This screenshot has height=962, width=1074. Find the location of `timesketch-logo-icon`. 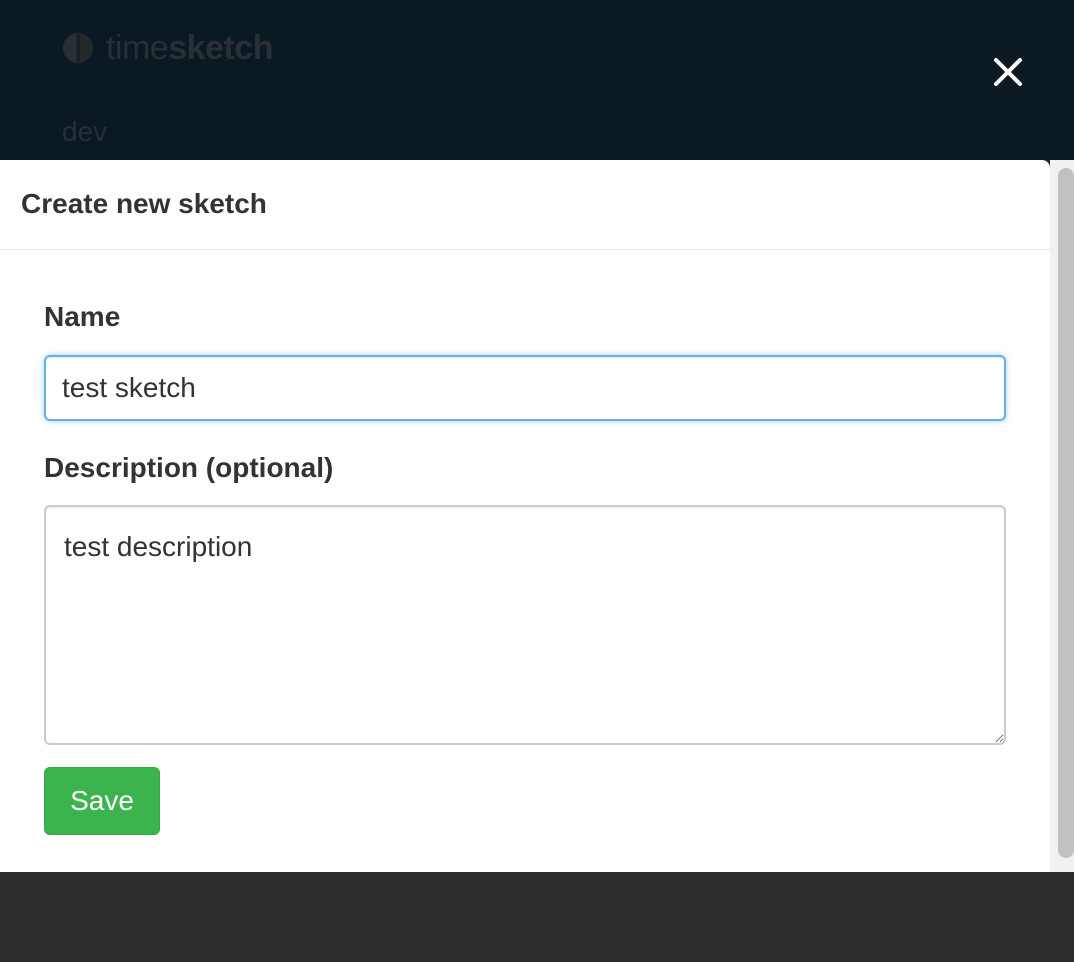

timesketch-logo-icon is located at coordinates (78, 48).